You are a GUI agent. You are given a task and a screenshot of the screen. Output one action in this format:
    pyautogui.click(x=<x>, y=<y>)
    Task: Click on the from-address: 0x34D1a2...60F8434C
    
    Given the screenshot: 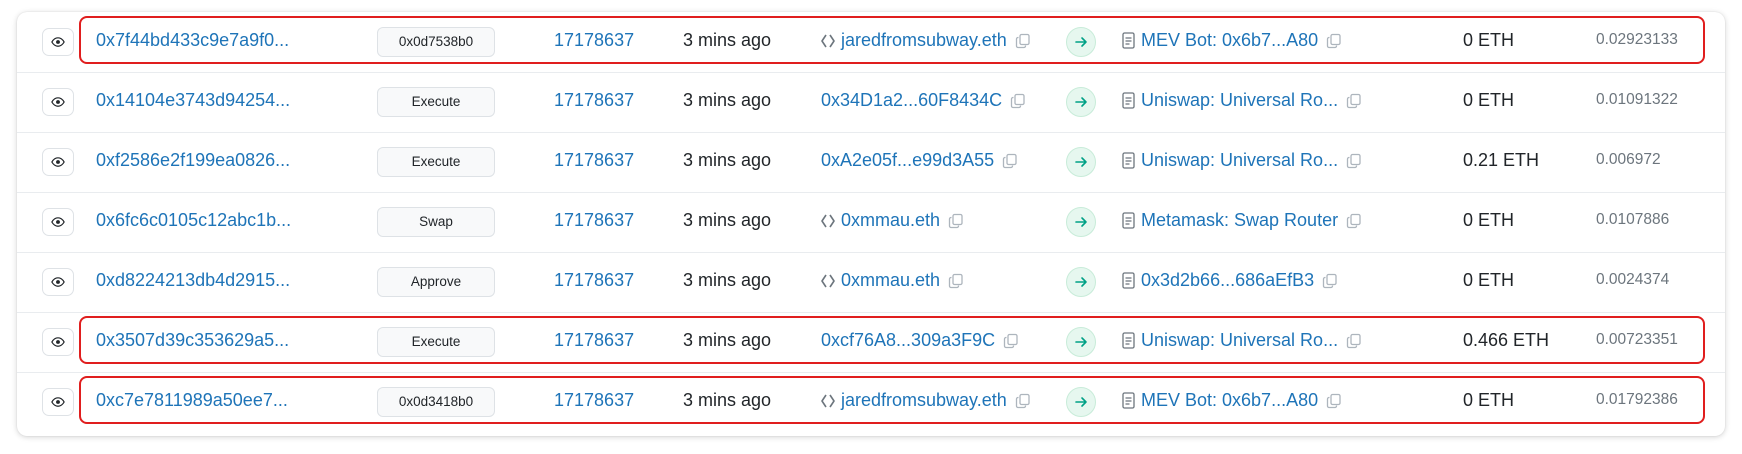 What is the action you would take?
    pyautogui.click(x=923, y=100)
    